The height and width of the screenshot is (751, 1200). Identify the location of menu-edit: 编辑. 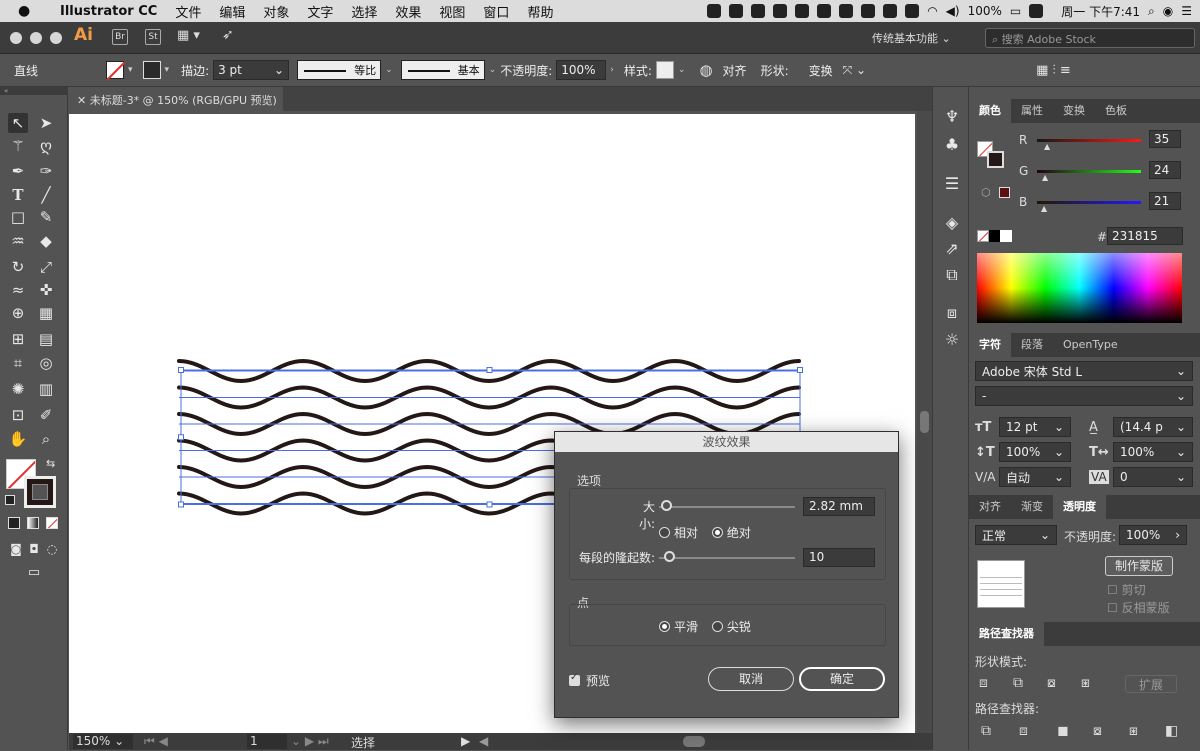
(232, 11).